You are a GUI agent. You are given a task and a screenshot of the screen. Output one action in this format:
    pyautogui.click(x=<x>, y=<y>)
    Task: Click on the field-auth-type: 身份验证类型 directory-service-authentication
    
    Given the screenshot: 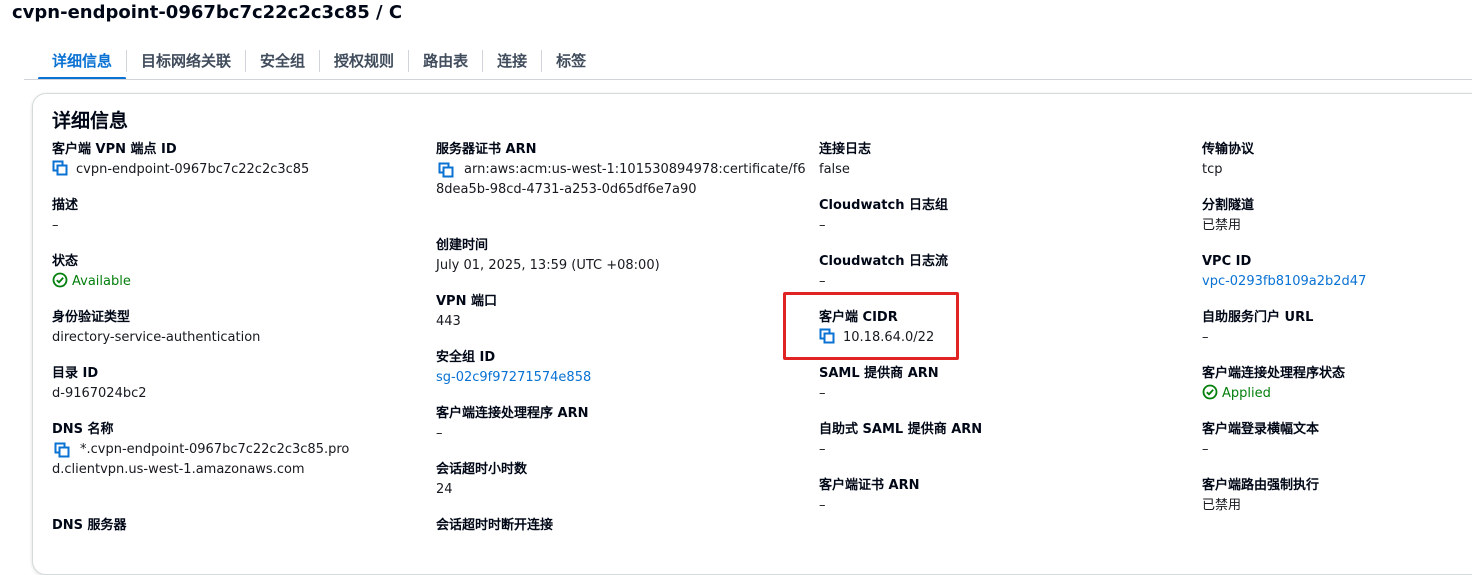 What is the action you would take?
    pyautogui.click(x=222, y=336)
    